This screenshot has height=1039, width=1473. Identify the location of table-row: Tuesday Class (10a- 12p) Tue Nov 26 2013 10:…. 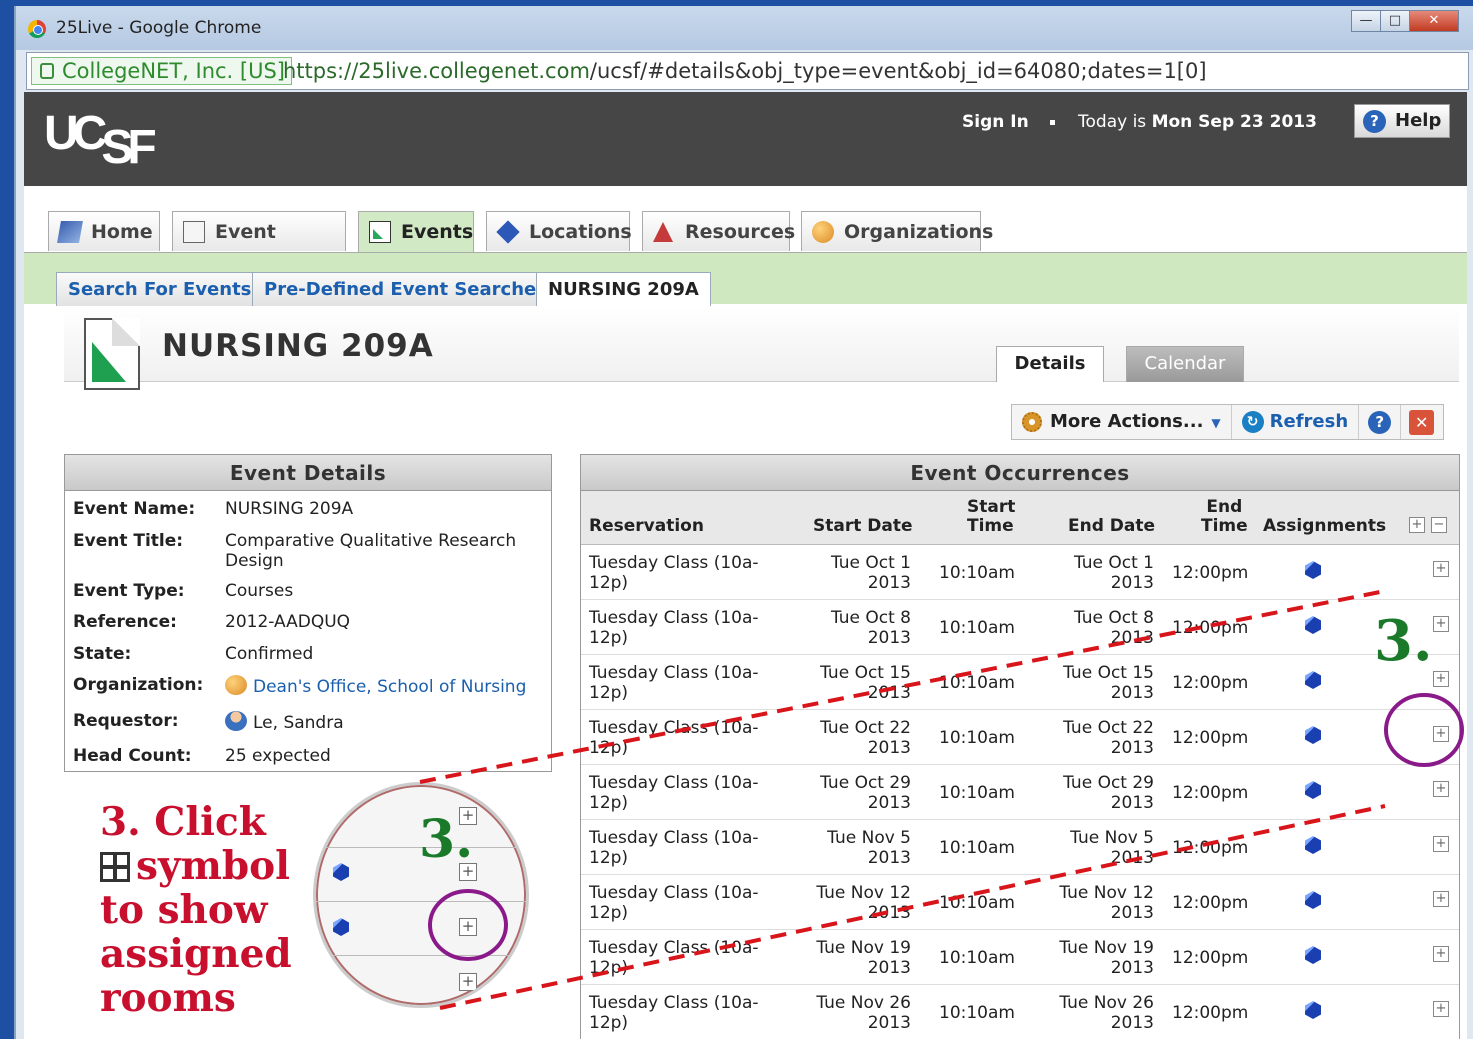
(1020, 1012).